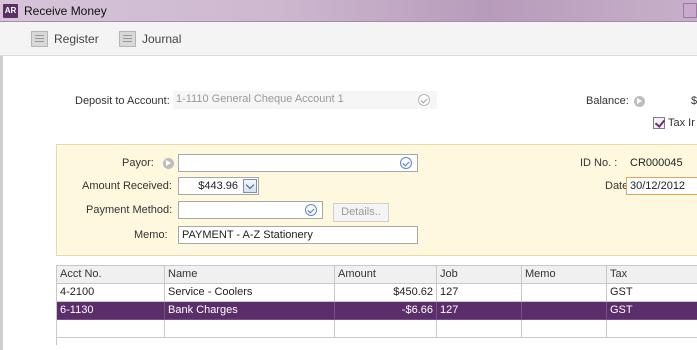  Describe the element at coordinates (10, 11) in the screenshot. I see `app-logo-icon: AR` at that location.